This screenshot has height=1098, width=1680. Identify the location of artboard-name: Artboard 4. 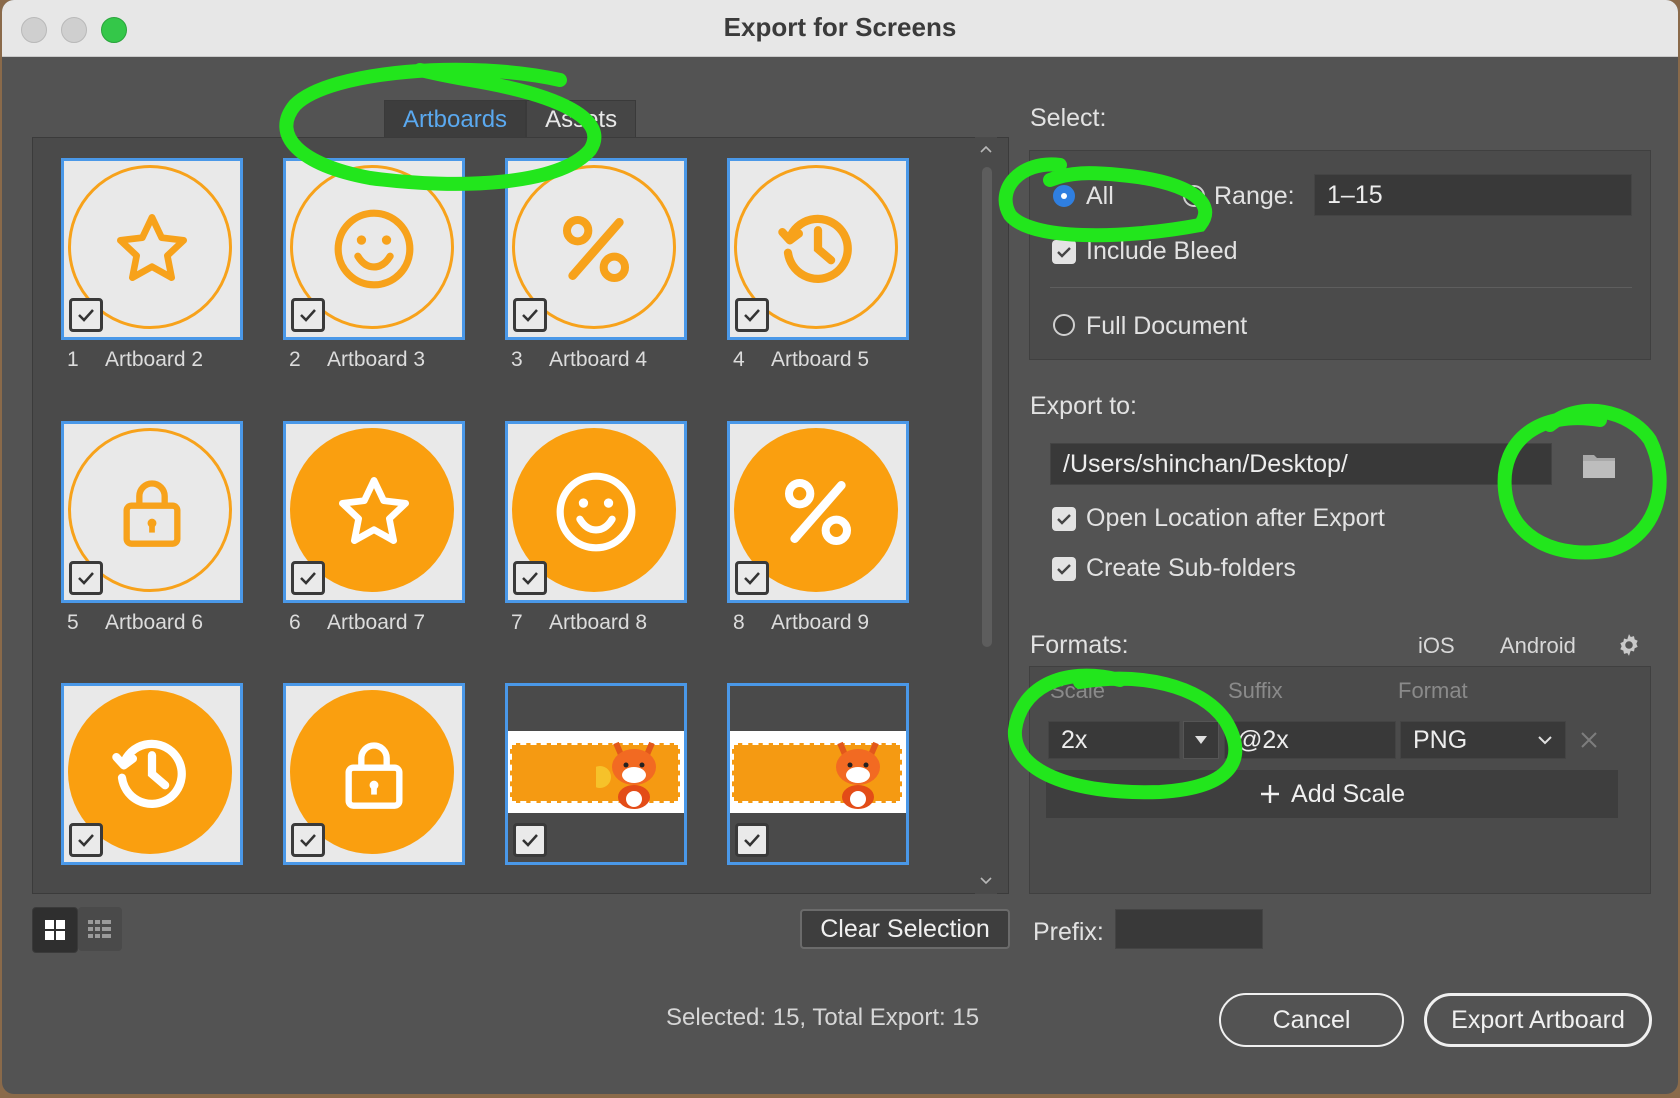
(598, 359).